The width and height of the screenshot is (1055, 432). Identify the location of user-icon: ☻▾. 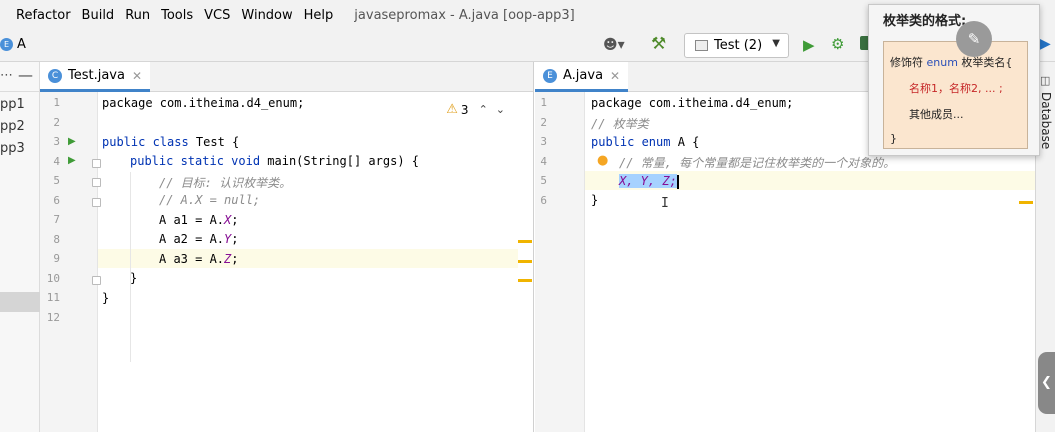
(614, 45).